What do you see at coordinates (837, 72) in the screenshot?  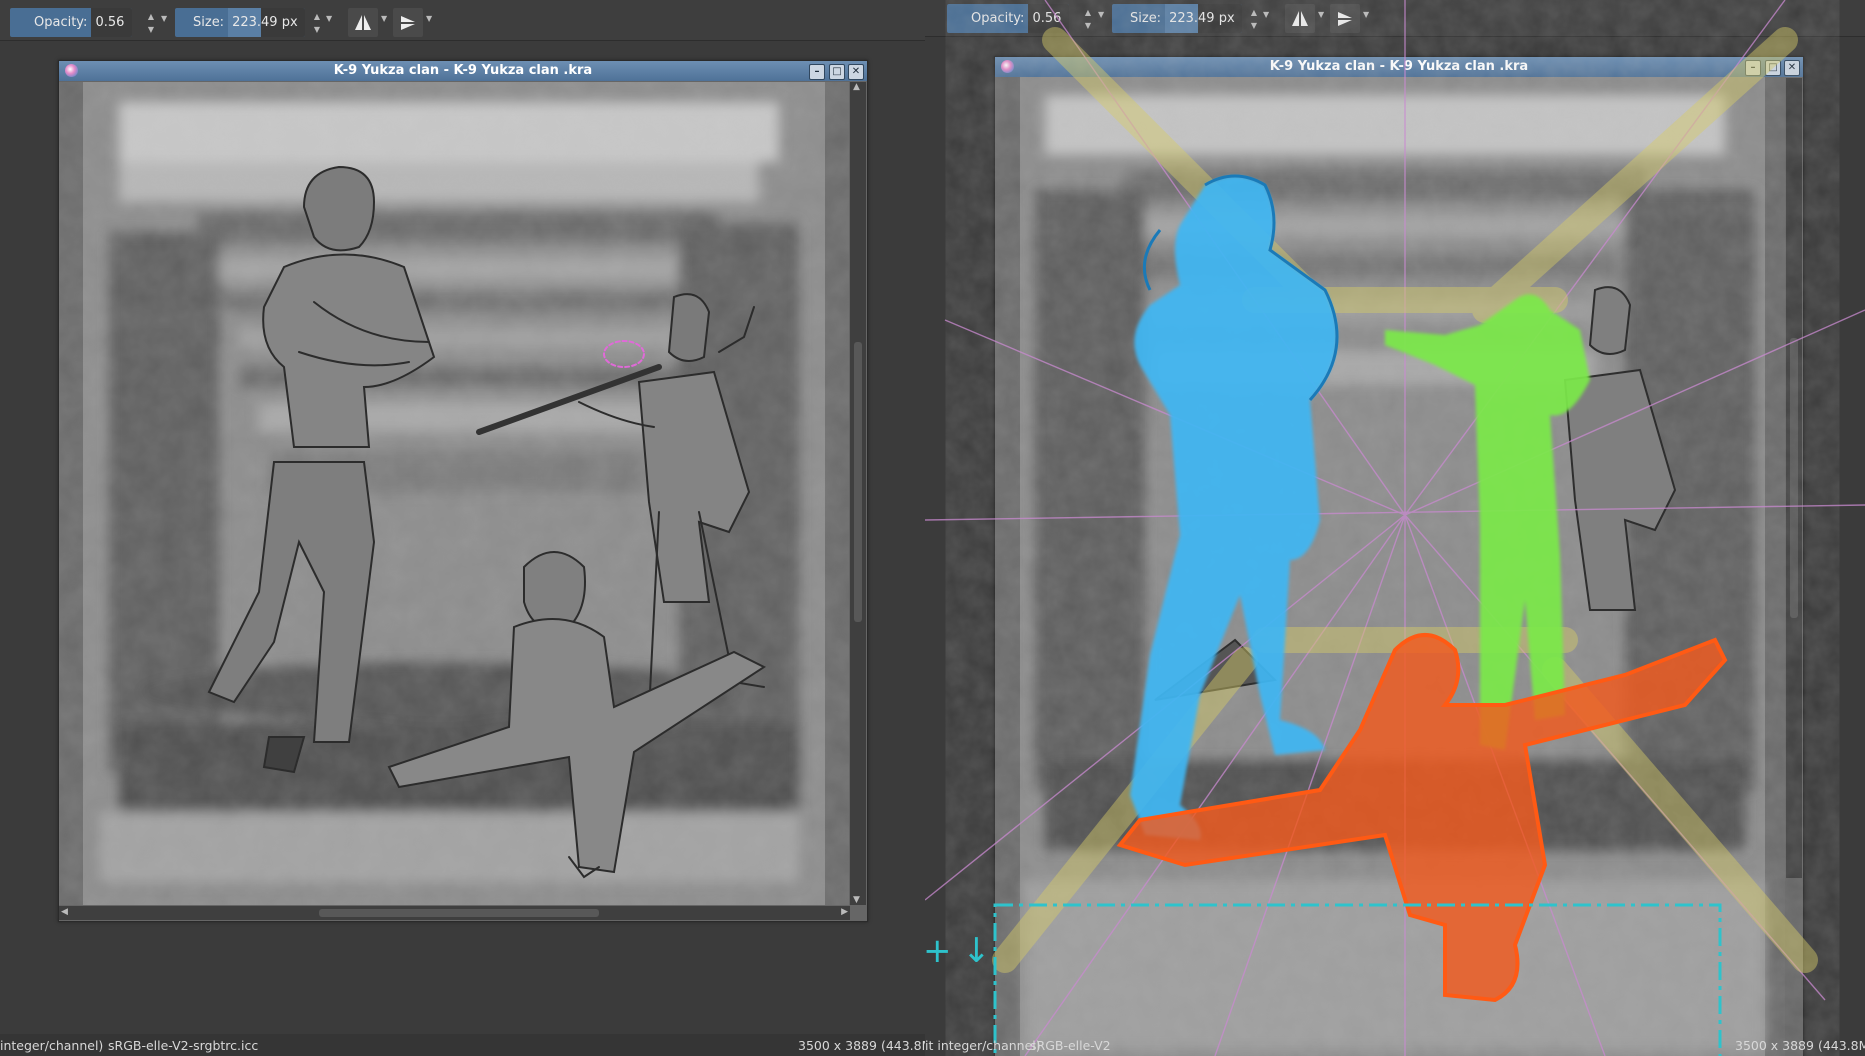 I see `window-maximize-icon: □` at bounding box center [837, 72].